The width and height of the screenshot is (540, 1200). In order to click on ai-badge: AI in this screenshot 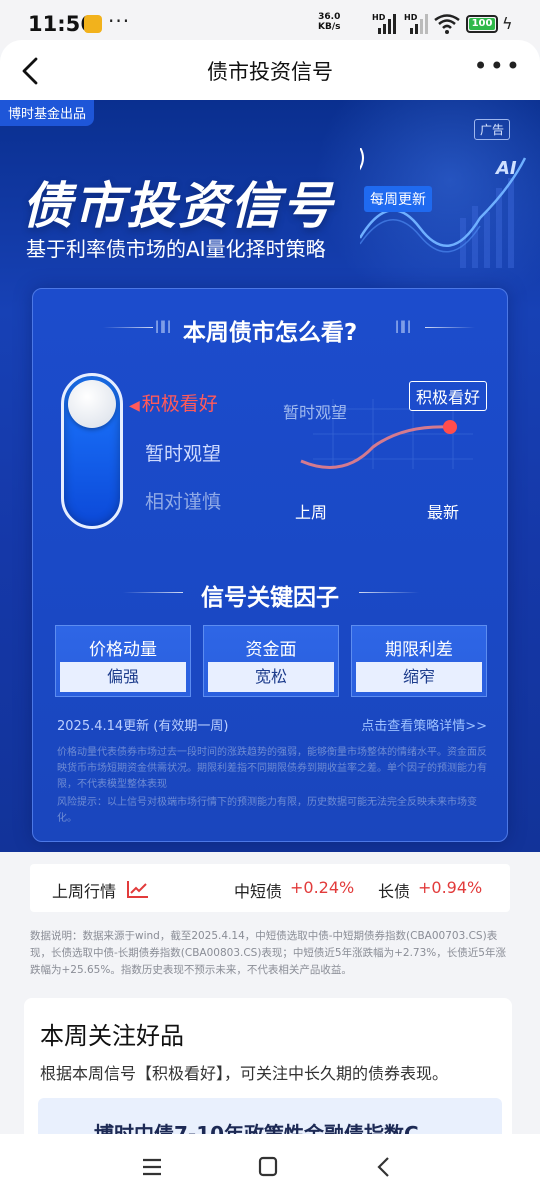, I will do `click(506, 168)`.